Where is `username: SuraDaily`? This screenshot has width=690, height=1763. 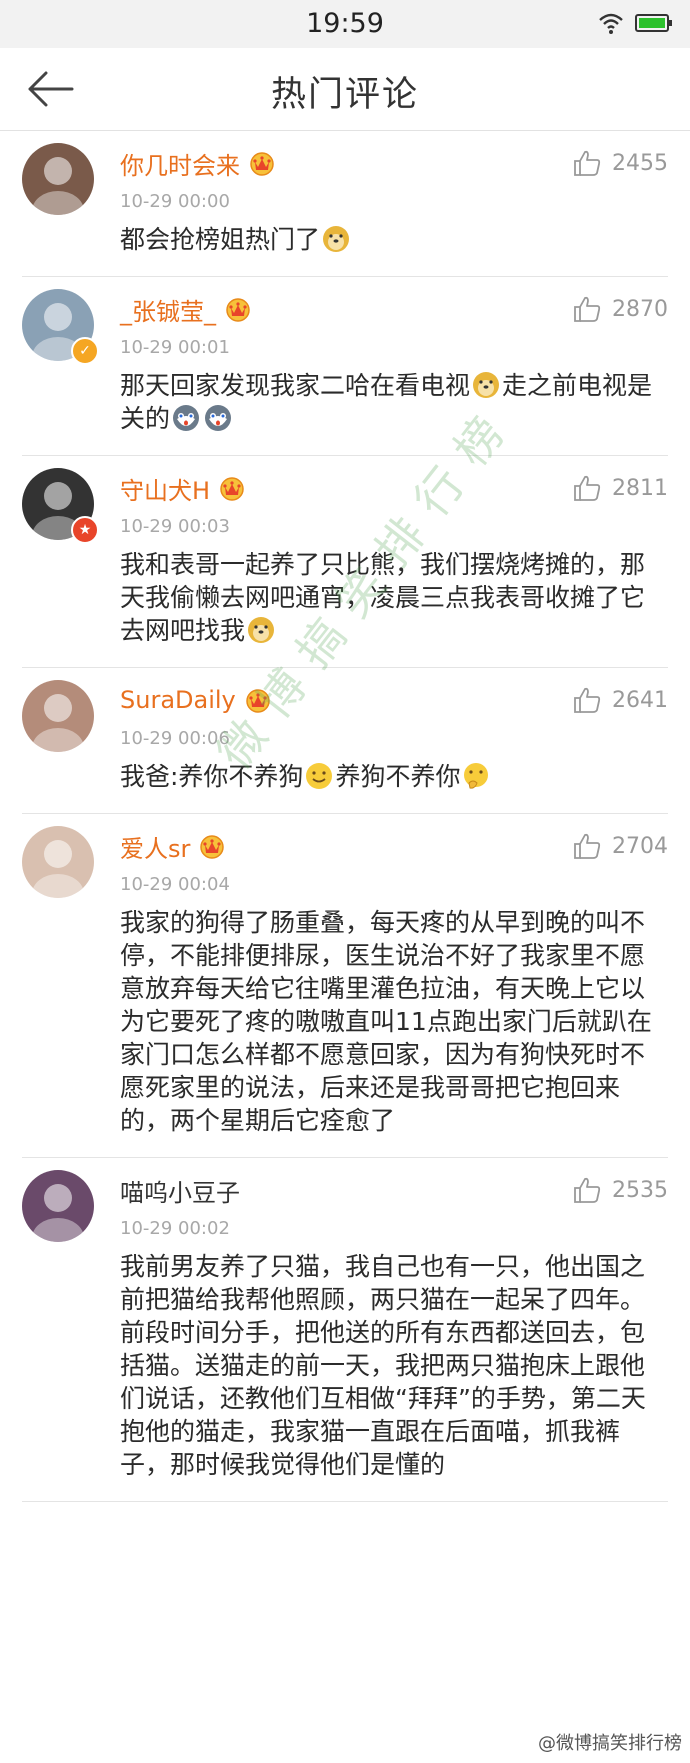 username: SuraDaily is located at coordinates (178, 700).